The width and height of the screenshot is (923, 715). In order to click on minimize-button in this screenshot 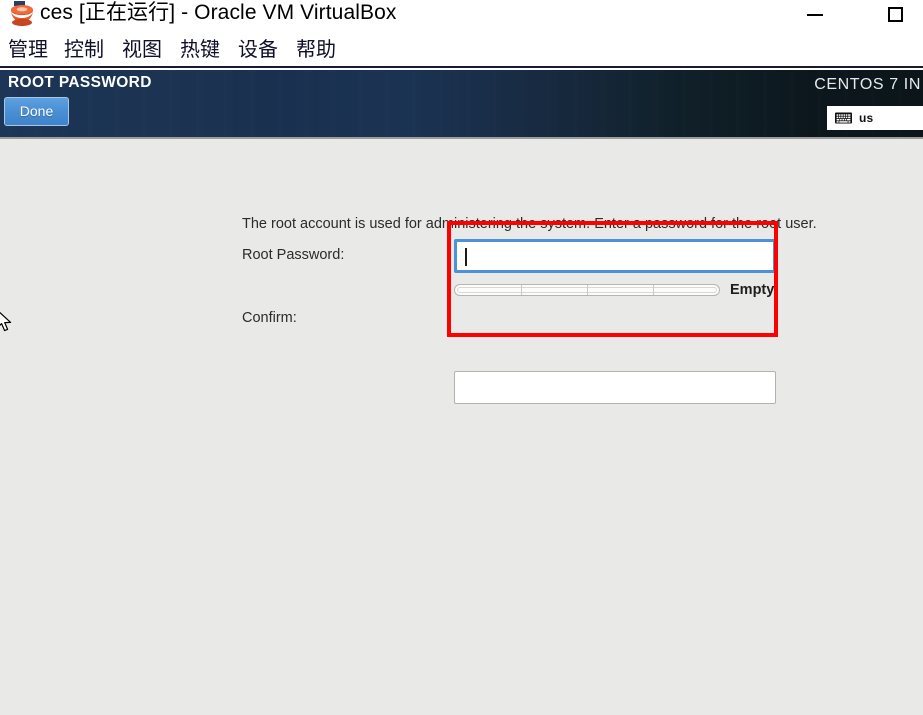, I will do `click(819, 15)`.